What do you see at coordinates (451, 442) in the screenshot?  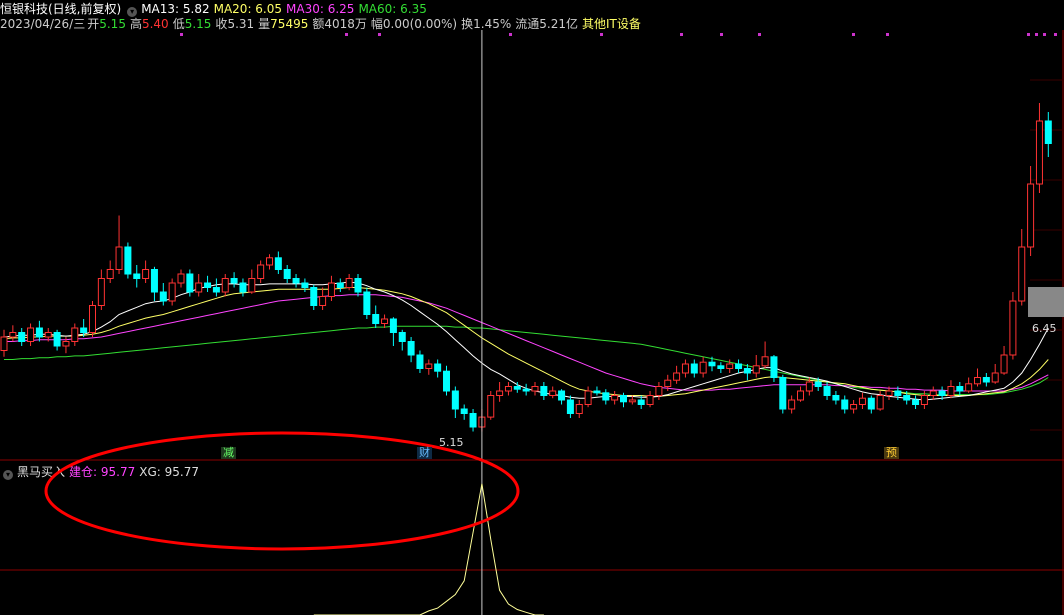 I see `low-price-label: 5.15` at bounding box center [451, 442].